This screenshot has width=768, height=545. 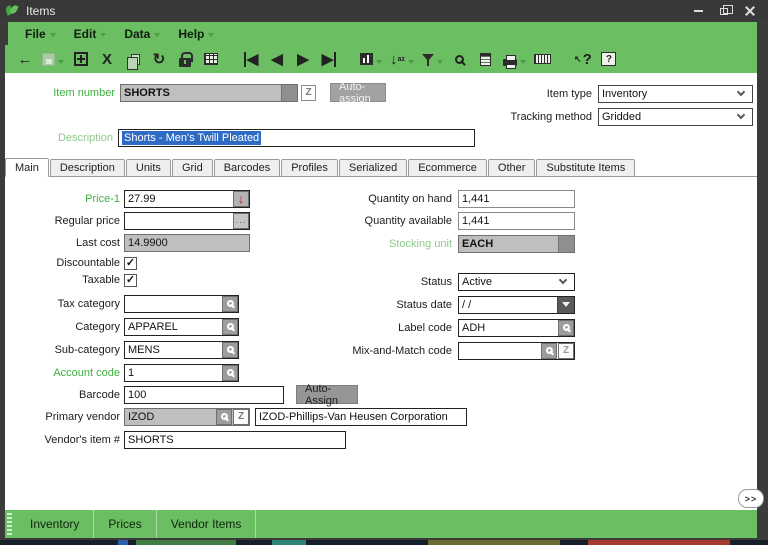 I want to click on tab-serialized: Serialized, so click(x=373, y=167).